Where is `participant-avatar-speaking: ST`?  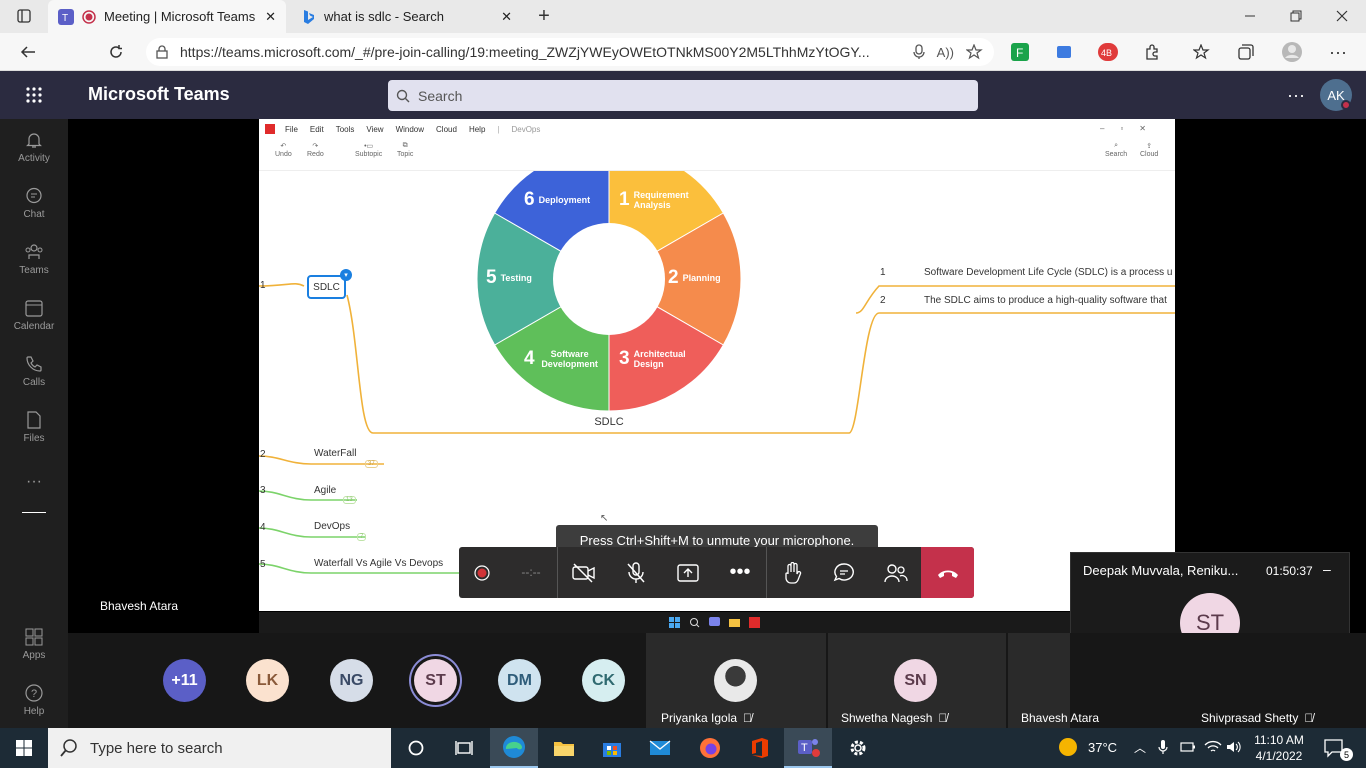
participant-avatar-speaking: ST is located at coordinates (435, 680).